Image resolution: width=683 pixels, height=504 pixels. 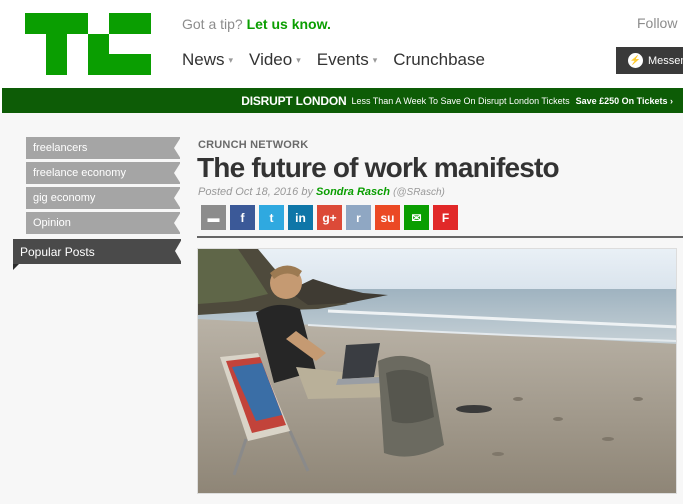 I want to click on nav-video: Video ▾, so click(x=275, y=60).